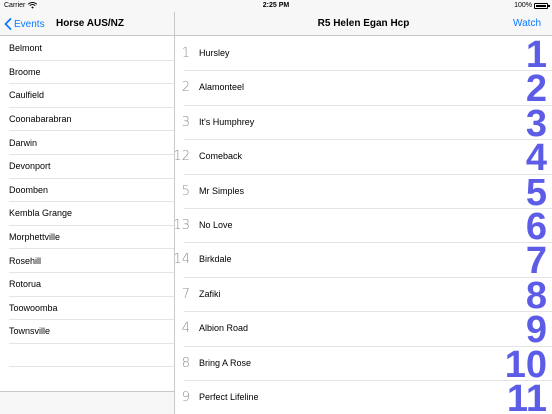 This screenshot has width=552, height=414. I want to click on master-nav-bar: Events Horse AUS/NZ, so click(87, 24).